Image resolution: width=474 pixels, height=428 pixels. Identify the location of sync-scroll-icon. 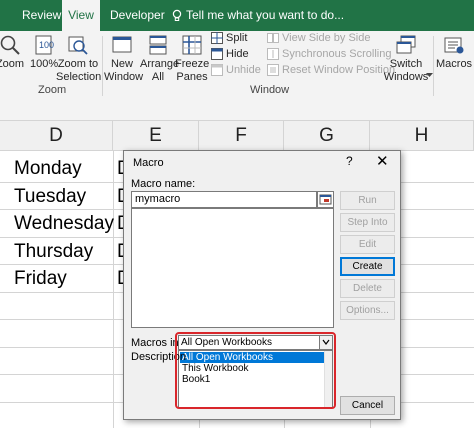
(273, 54).